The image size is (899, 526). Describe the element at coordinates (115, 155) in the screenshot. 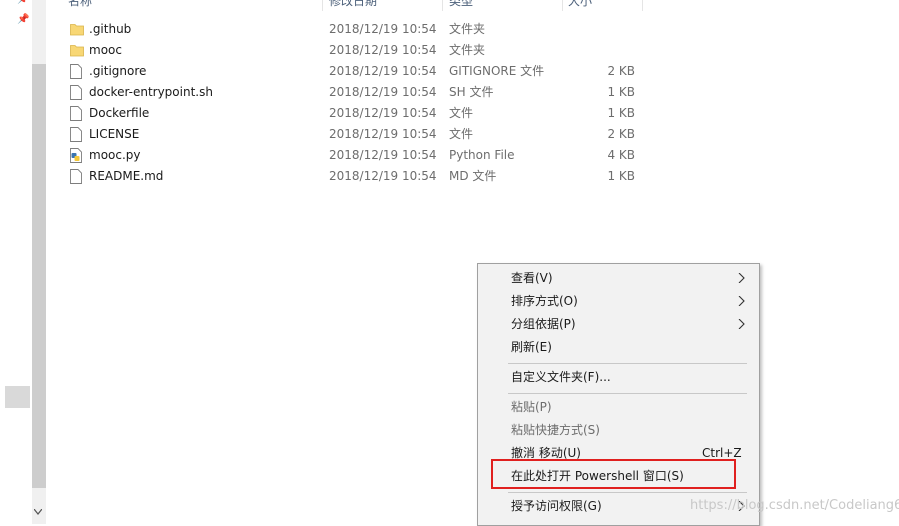

I see `file-name: mooc.py` at that location.